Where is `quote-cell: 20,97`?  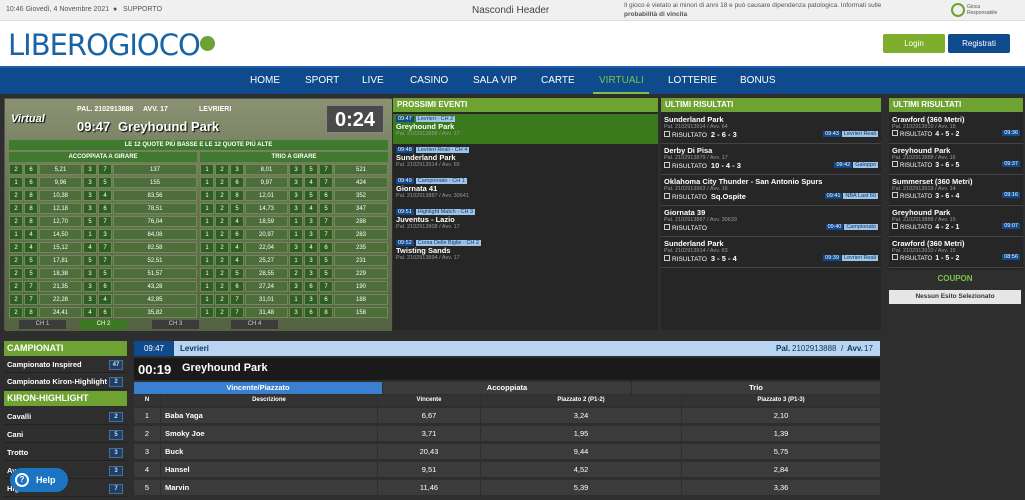
quote-cell: 20,97 is located at coordinates (266, 234).